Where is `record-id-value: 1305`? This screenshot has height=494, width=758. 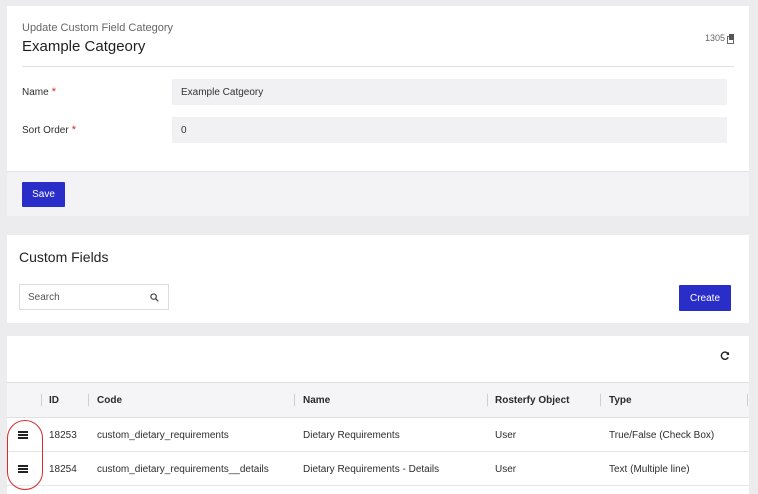
record-id-value: 1305 is located at coordinates (714, 38).